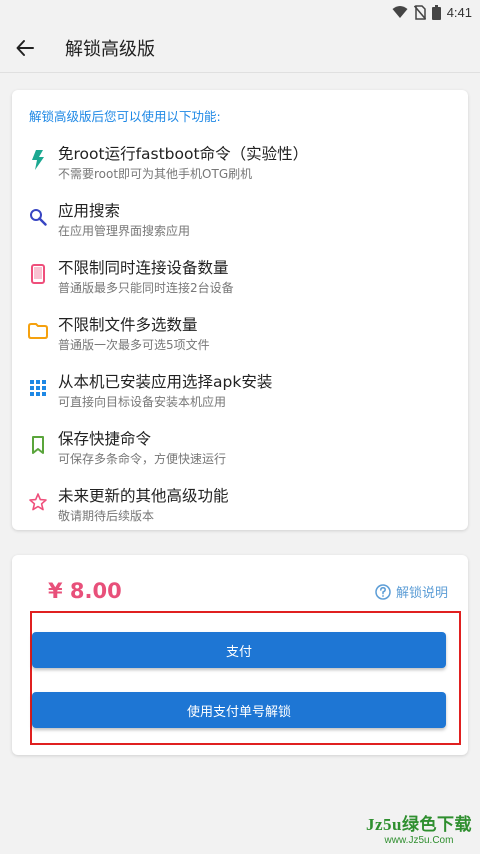  What do you see at coordinates (38, 445) in the screenshot?
I see `bookmark-icon` at bounding box center [38, 445].